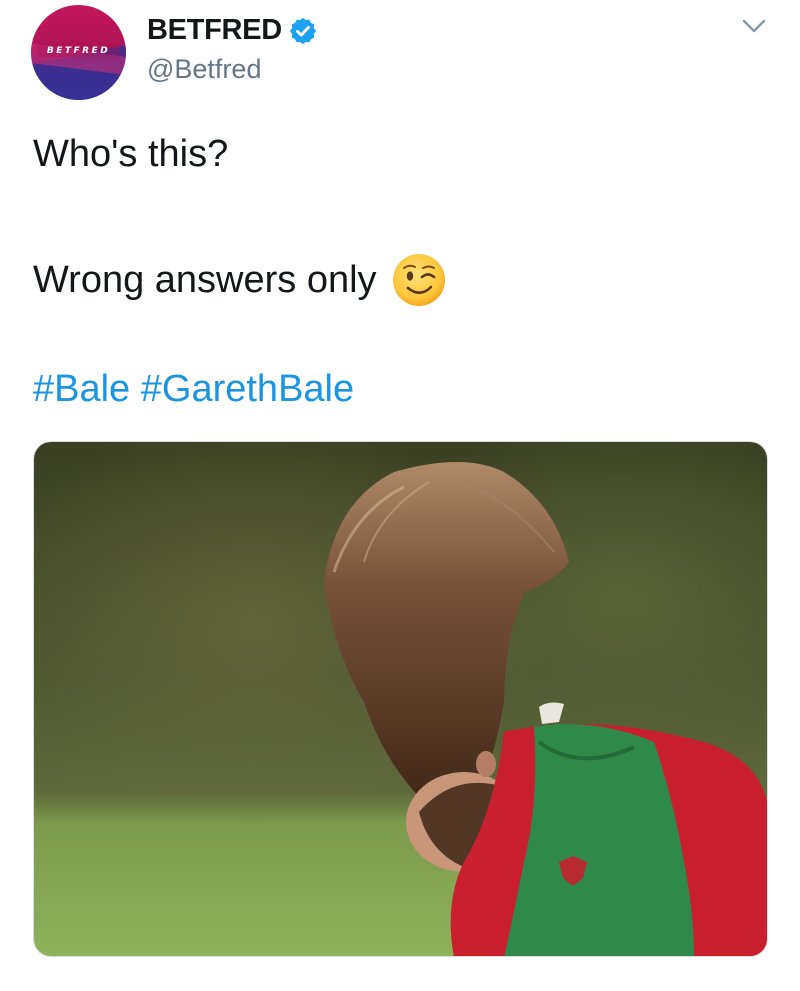 This screenshot has height=991, width=800. I want to click on hashtag-link-garethbale: #GarethBale, so click(247, 389).